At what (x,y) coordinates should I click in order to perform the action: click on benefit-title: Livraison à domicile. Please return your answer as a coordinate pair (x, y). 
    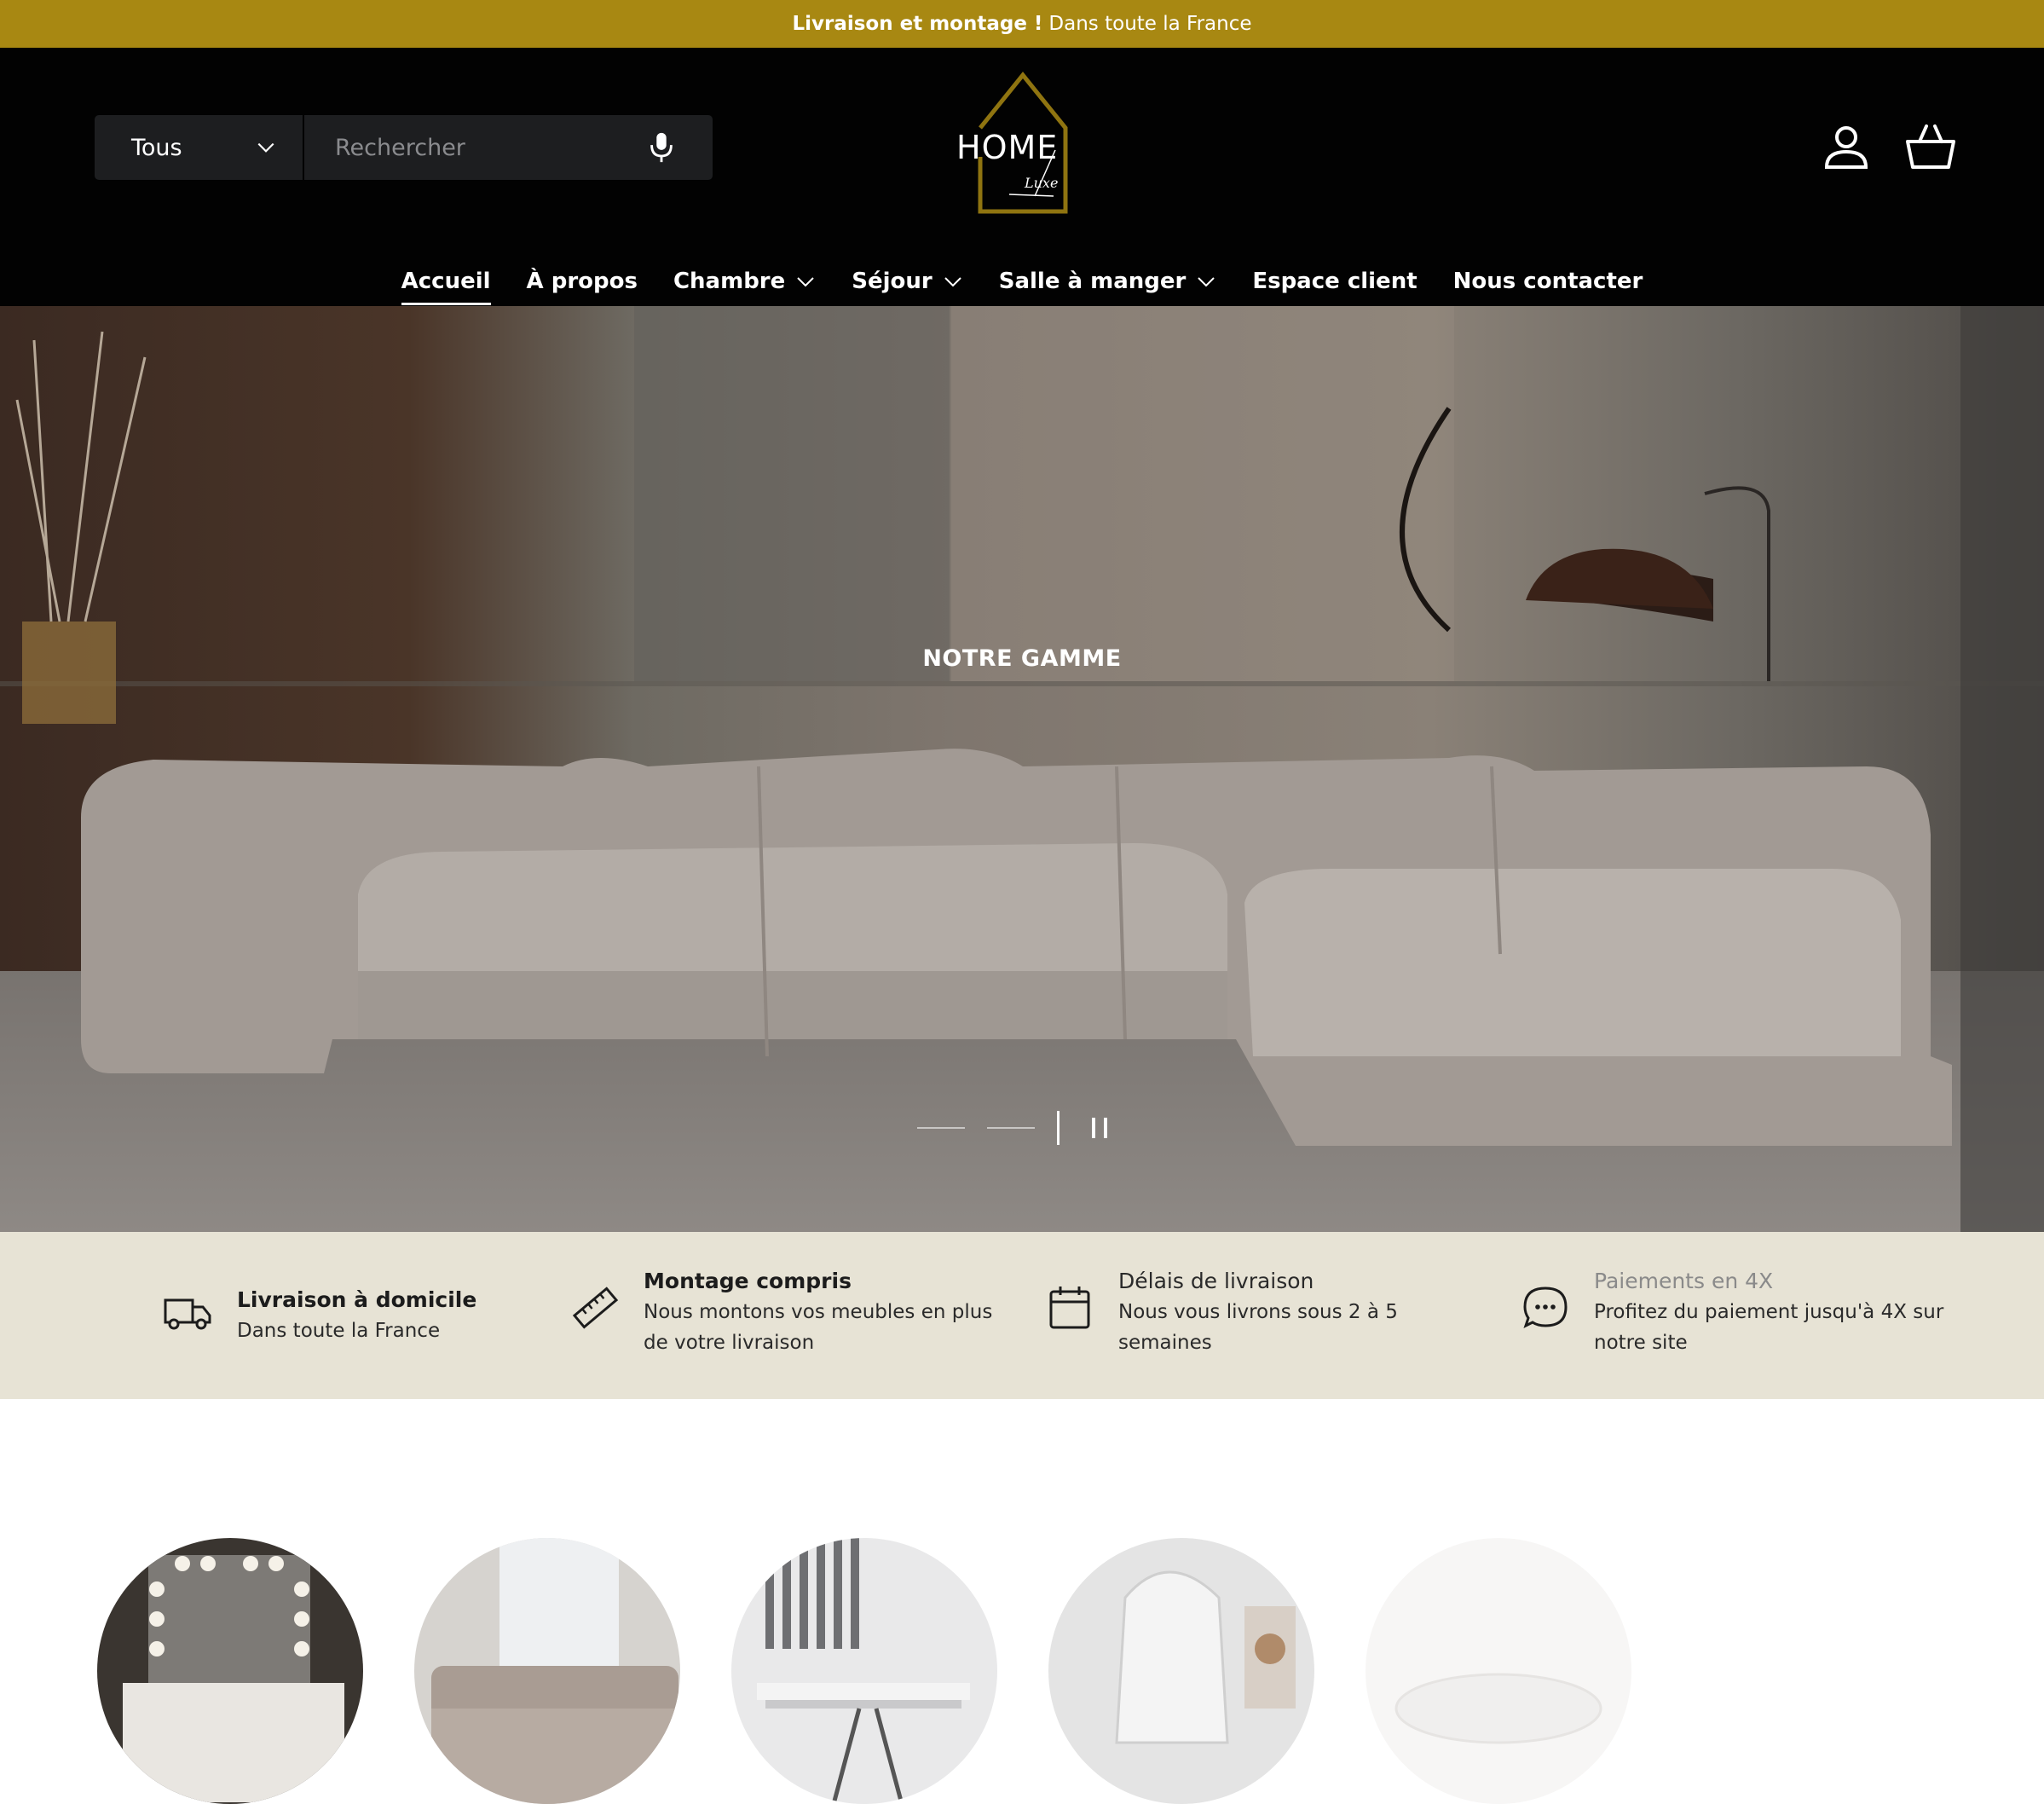
    Looking at the image, I should click on (357, 1299).